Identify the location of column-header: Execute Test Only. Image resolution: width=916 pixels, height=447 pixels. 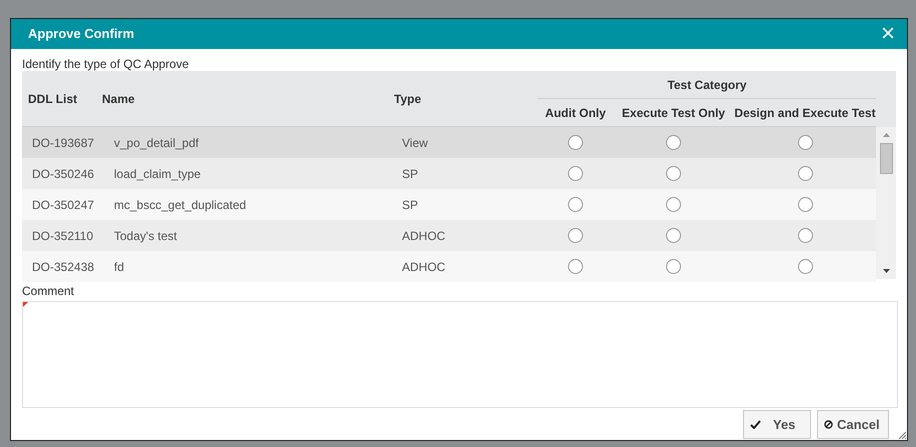
(673, 113).